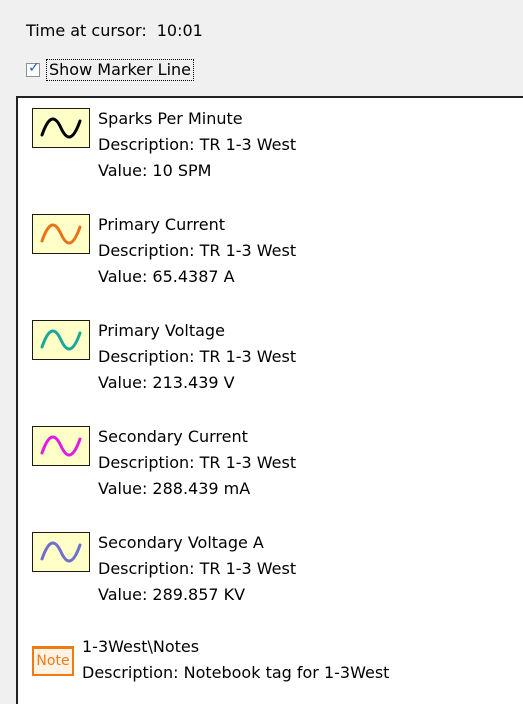 This screenshot has width=523, height=704. Describe the element at coordinates (181, 542) in the screenshot. I see `tag-name: Secondary Voltage A` at that location.